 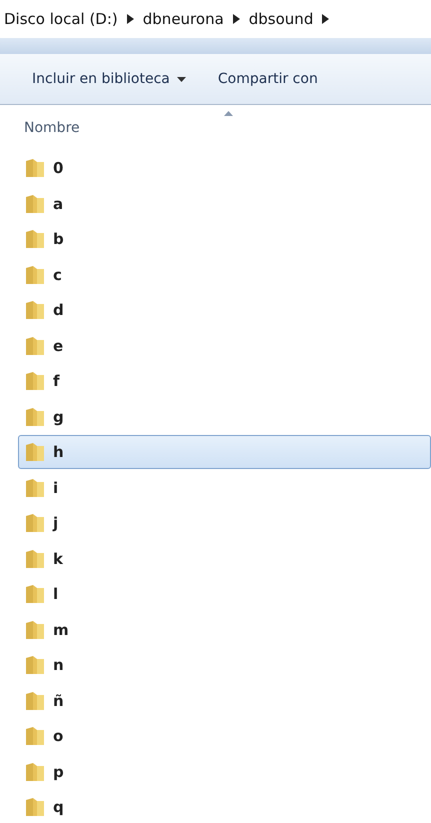 What do you see at coordinates (224, 203) in the screenshot?
I see `folder-item: a` at bounding box center [224, 203].